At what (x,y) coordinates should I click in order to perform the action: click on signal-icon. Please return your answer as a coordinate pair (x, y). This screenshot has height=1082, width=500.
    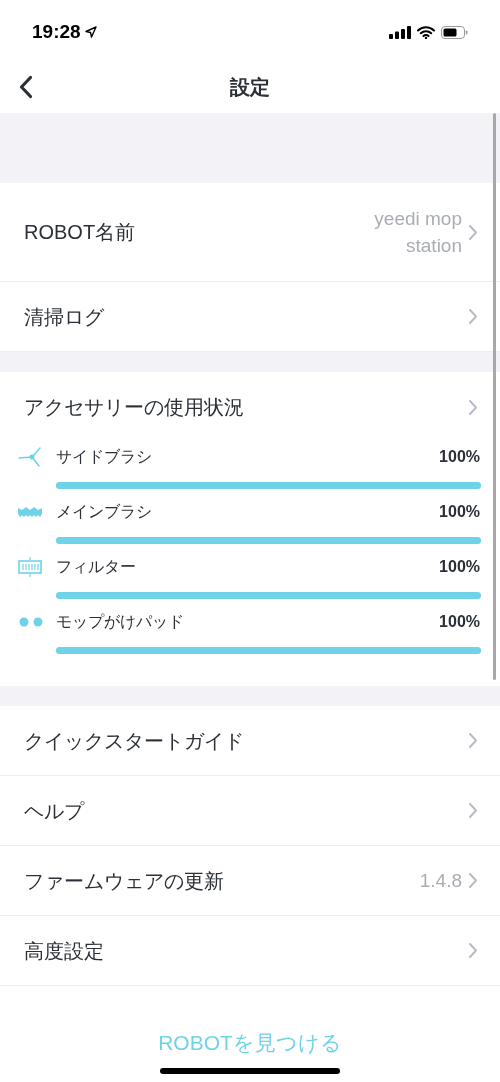
    Looking at the image, I should click on (400, 32).